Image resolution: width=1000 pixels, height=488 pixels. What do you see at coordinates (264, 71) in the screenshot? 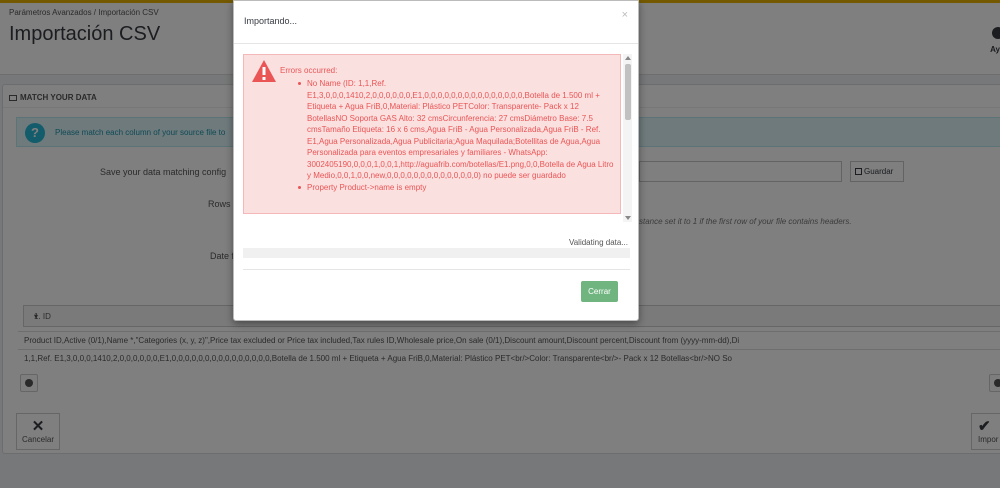
I see `warning-icon` at bounding box center [264, 71].